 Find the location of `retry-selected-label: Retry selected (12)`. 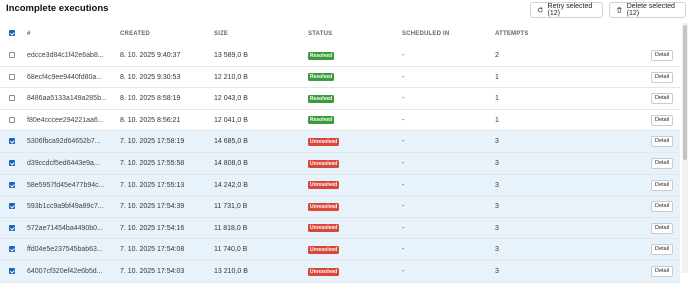

retry-selected-label: Retry selected (12) is located at coordinates (570, 10).